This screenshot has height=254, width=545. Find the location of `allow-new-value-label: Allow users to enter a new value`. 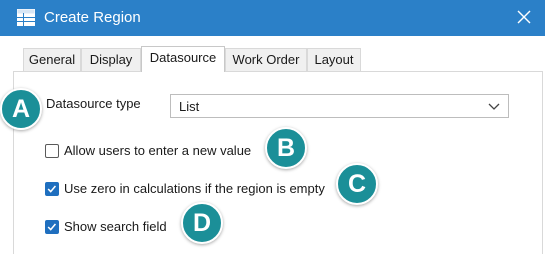

allow-new-value-label: Allow users to enter a new value is located at coordinates (158, 150).